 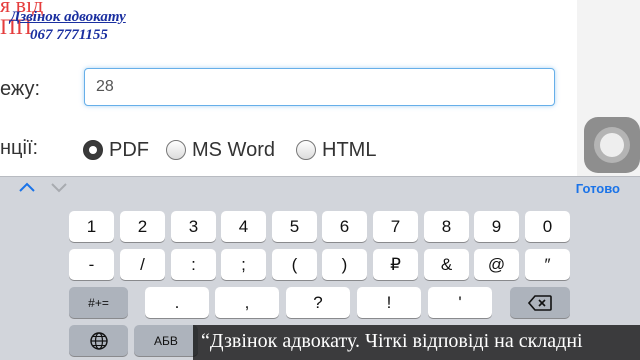 I want to click on key-5: 5, so click(x=294, y=226).